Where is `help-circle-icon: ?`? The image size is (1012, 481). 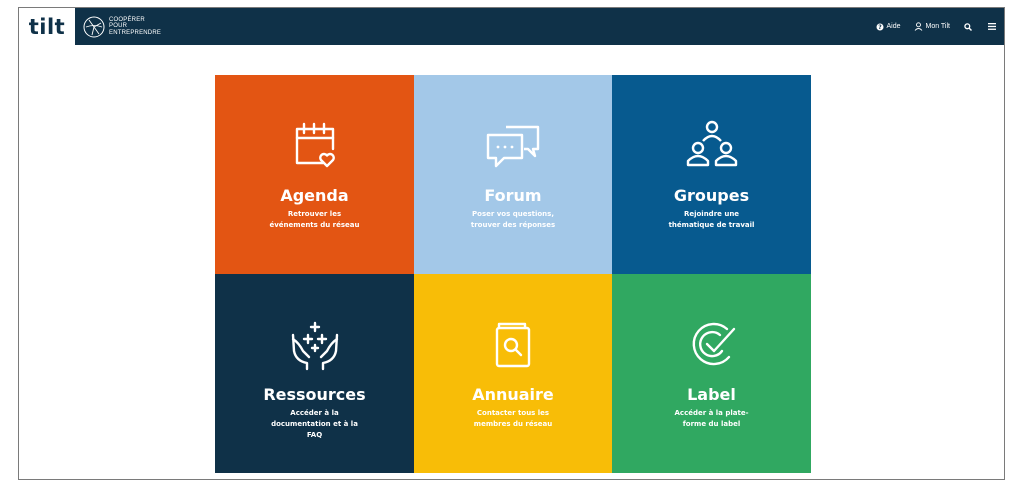 help-circle-icon: ? is located at coordinates (880, 27).